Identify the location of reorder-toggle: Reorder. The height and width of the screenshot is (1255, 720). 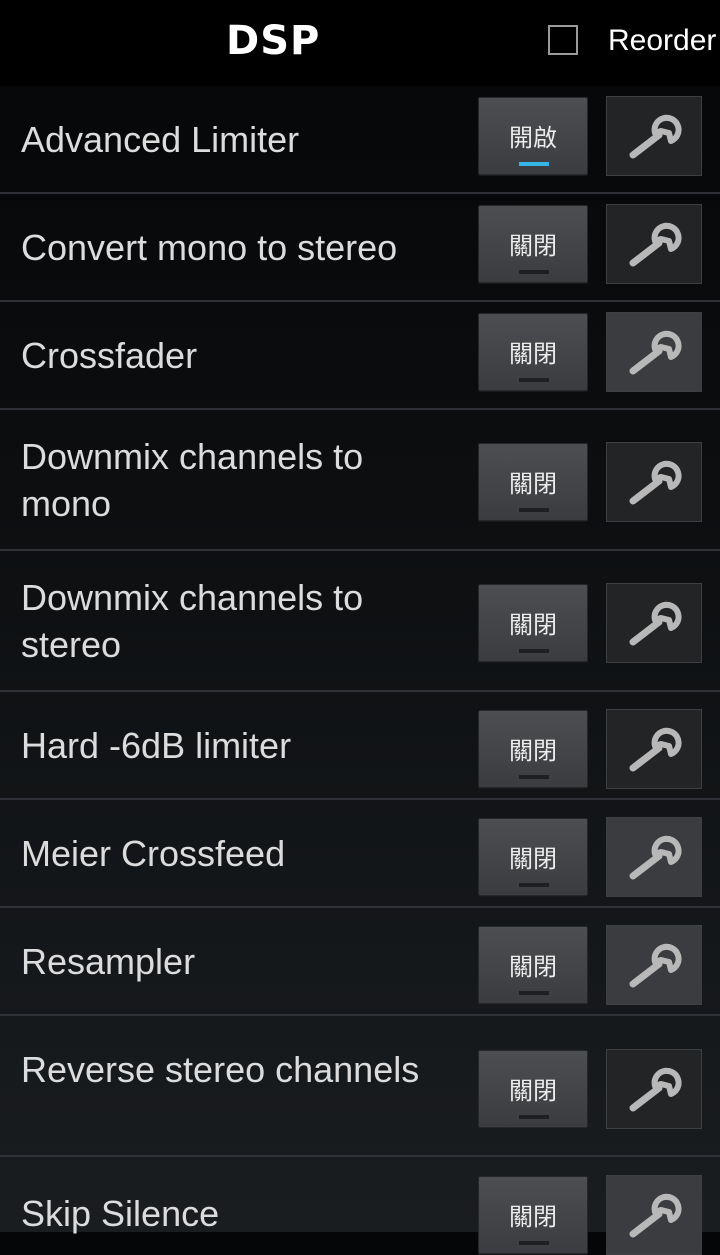
(634, 42).